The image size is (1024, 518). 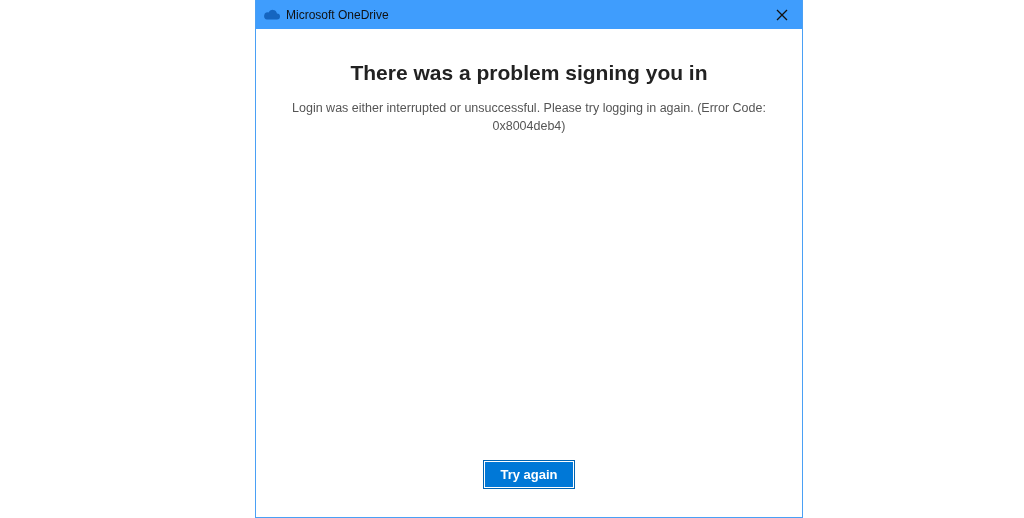 I want to click on try-again-button: Try again, so click(x=529, y=474).